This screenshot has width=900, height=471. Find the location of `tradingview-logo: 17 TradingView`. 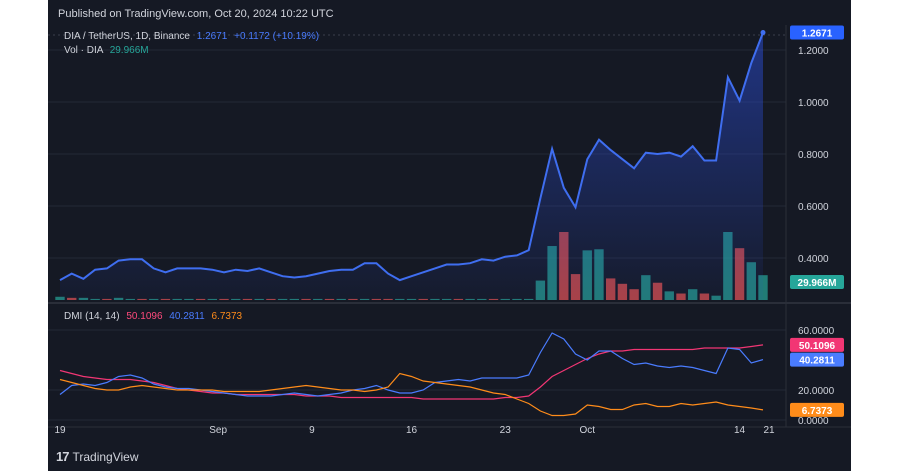

tradingview-logo: 17 TradingView is located at coordinates (97, 456).